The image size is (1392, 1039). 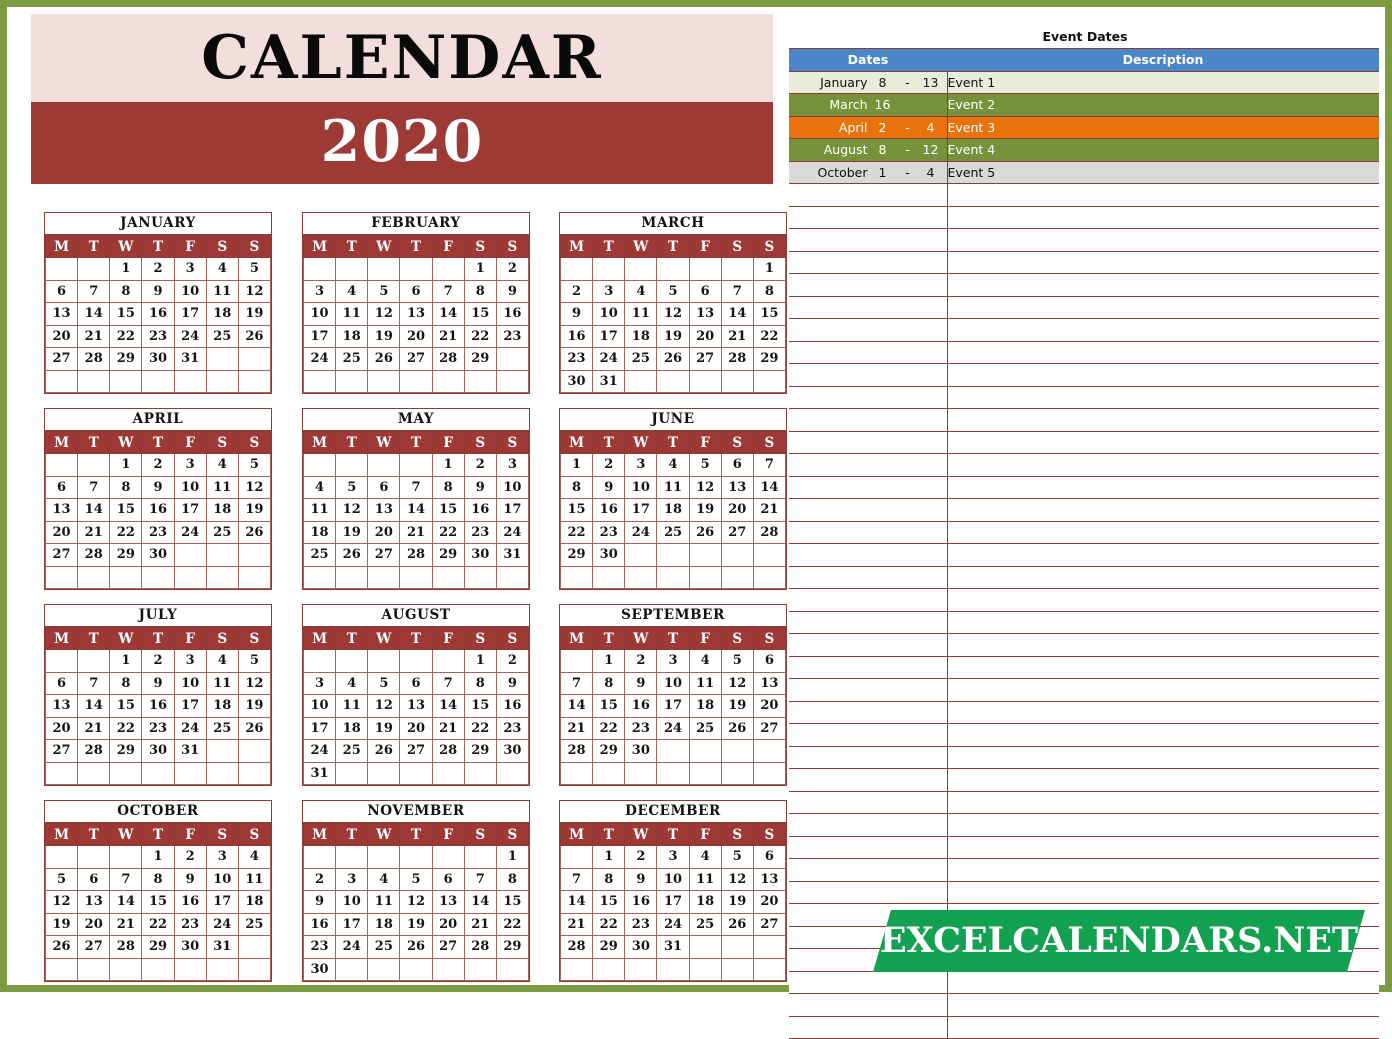 I want to click on event-row: January 8 -13 Event 1, so click(x=1084, y=82).